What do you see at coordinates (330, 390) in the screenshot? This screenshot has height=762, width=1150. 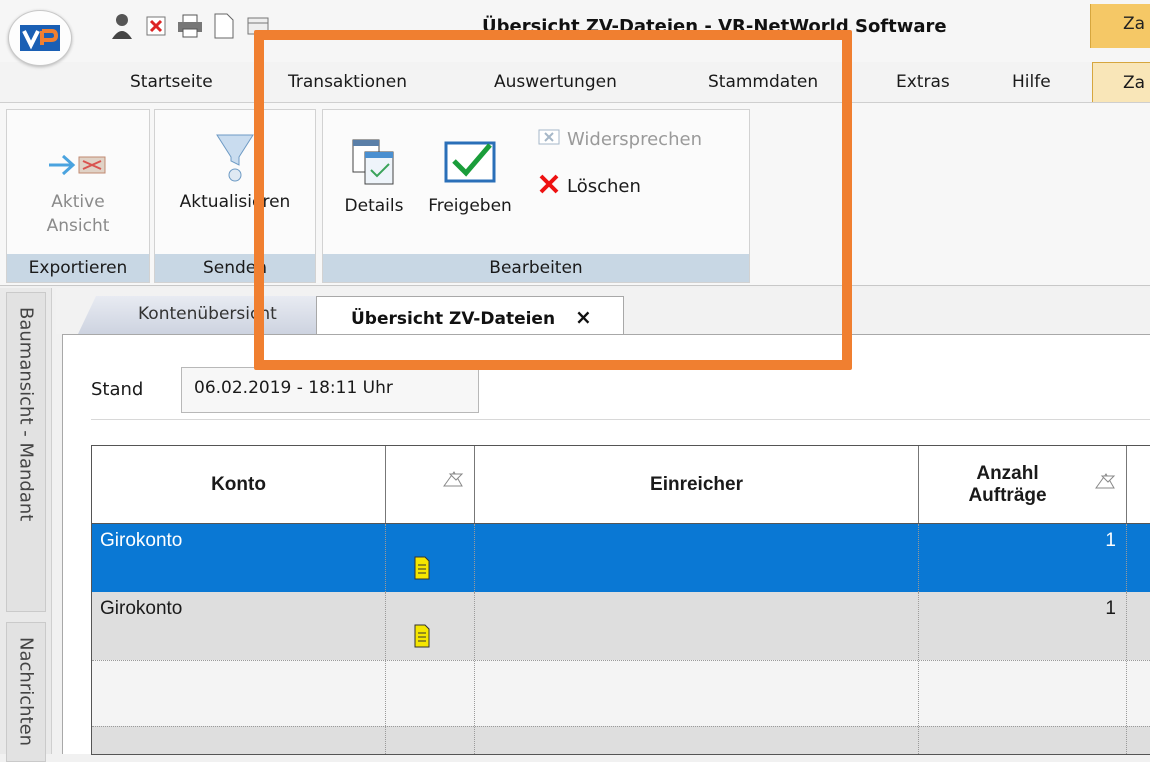 I see `stand-field: 06.02.2019 - 18:11 Uhr` at bounding box center [330, 390].